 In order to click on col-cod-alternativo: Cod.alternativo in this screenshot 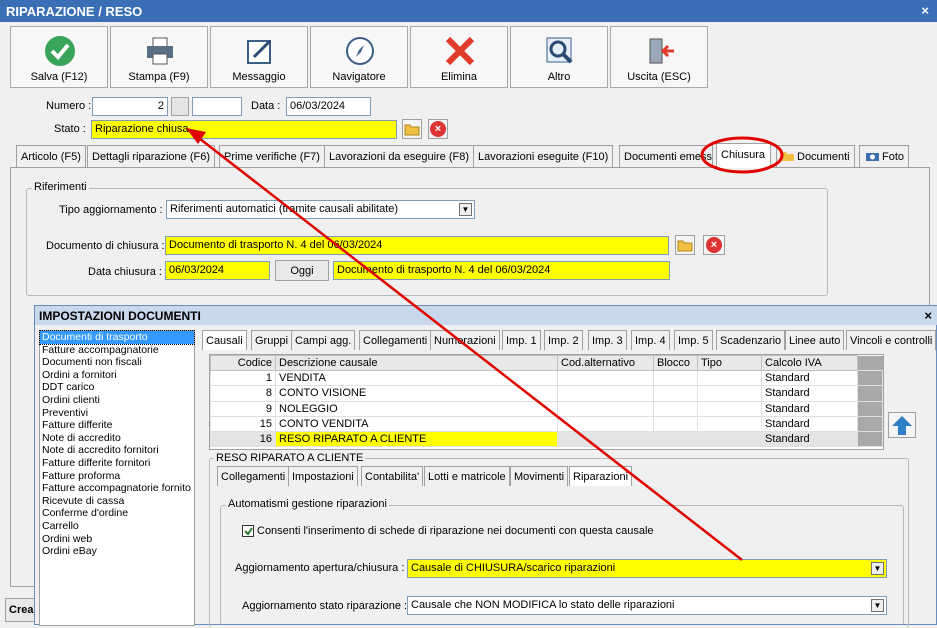, I will do `click(605, 363)`.